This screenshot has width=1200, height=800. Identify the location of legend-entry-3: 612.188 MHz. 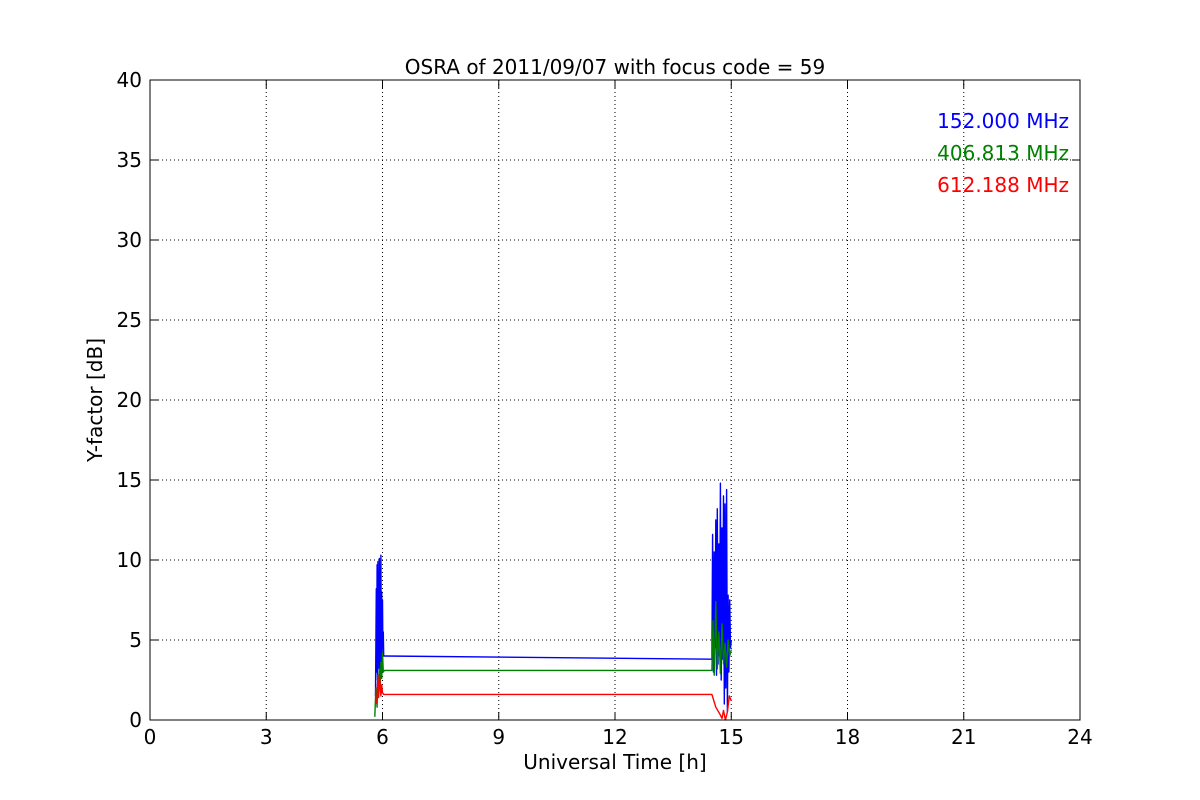
(1003, 185).